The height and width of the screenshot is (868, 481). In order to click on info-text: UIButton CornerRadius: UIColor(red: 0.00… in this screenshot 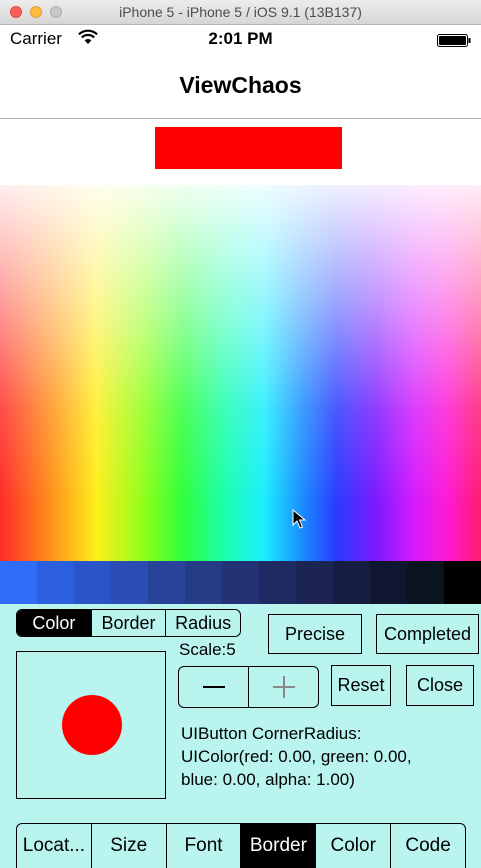, I will do `click(326, 756)`.